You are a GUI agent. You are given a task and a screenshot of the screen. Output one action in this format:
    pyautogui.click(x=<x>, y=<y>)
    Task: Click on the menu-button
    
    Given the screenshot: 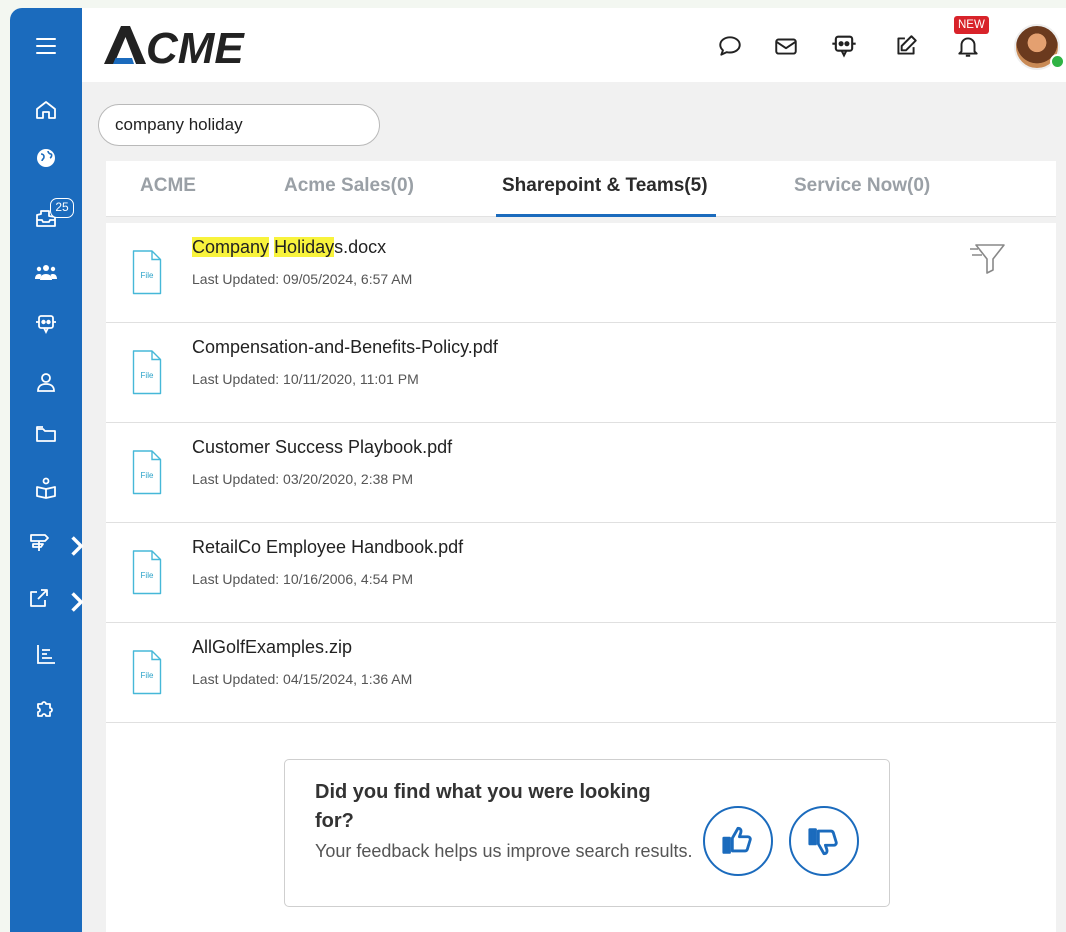 What is the action you would take?
    pyautogui.click(x=46, y=46)
    